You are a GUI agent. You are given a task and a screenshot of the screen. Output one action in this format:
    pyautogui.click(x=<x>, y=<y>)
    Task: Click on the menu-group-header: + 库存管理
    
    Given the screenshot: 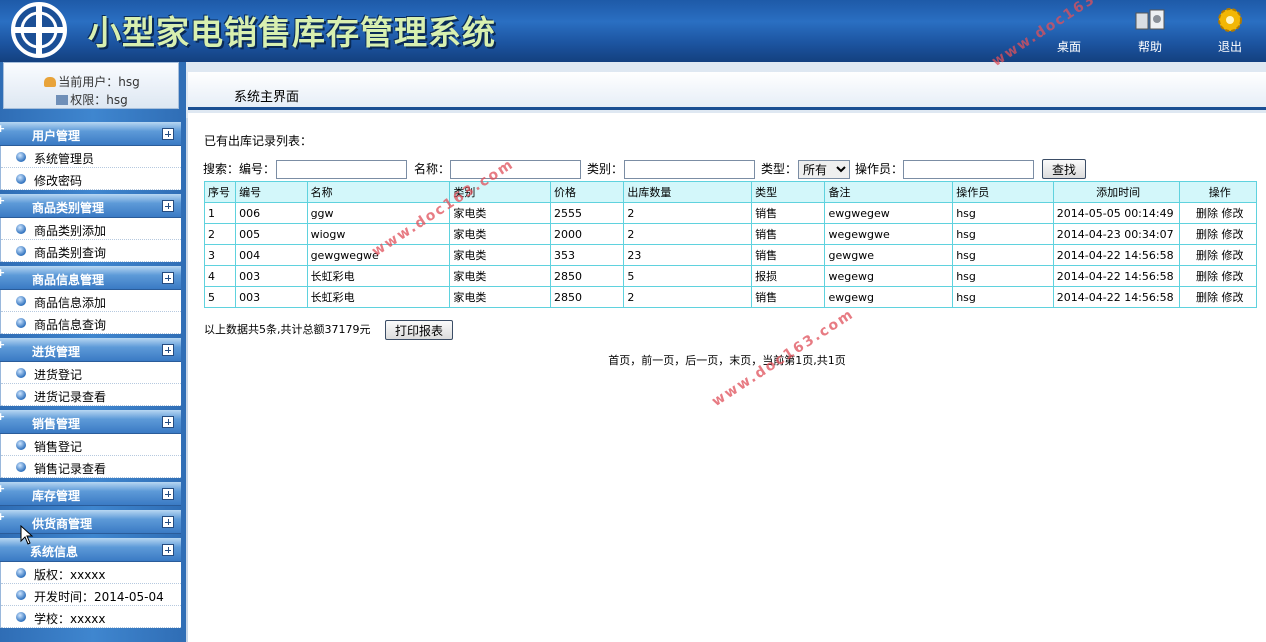 What is the action you would take?
    pyautogui.click(x=90, y=494)
    